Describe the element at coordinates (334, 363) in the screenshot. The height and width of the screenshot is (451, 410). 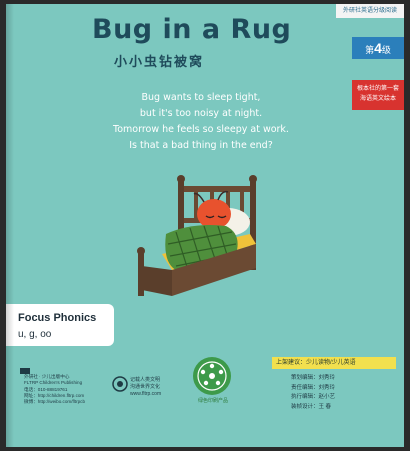
I see `shelving-recommendation: 上架建议：少儿读物/少儿英语` at that location.